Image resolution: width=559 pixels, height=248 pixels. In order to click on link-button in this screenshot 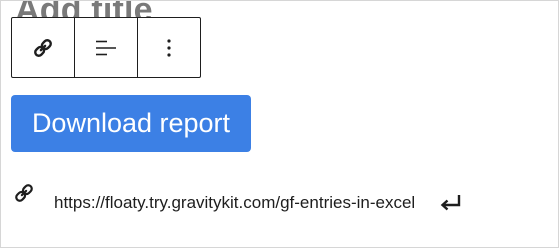, I will do `click(43, 47)`.